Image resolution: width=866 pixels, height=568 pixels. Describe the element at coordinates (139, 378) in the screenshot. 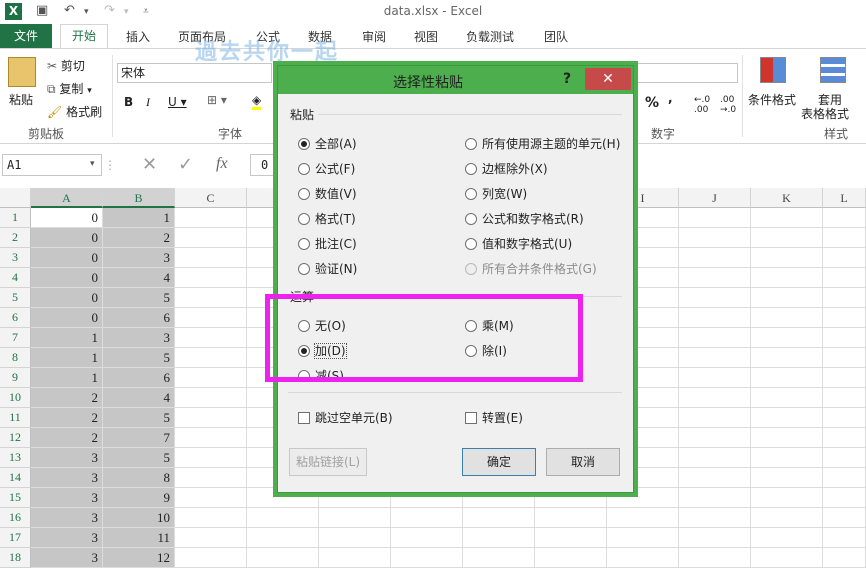

I see `cell-b: 6` at that location.